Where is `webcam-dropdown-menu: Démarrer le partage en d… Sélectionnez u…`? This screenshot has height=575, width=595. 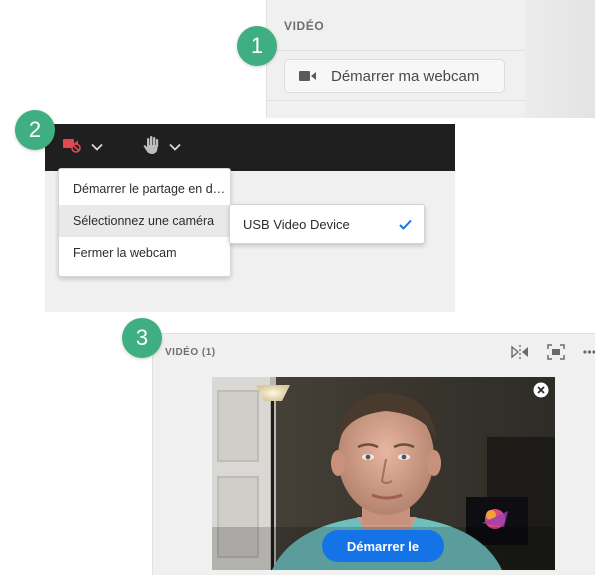
webcam-dropdown-menu: Démarrer le partage en d… Sélectionnez u… is located at coordinates (144, 222).